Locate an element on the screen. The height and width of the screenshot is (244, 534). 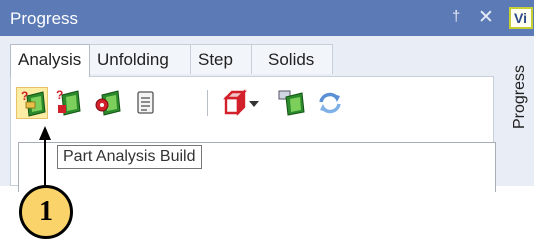
tab-analysis: Analysis is located at coordinates (50, 60).